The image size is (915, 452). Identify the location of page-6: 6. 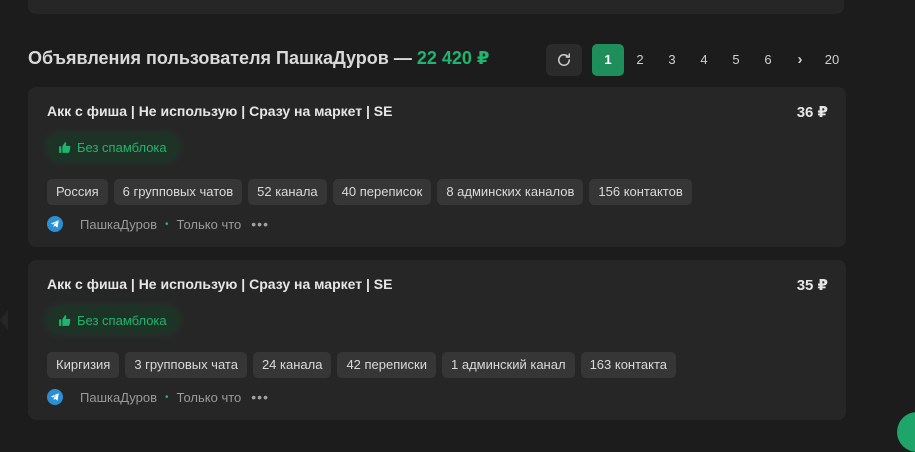
(768, 60).